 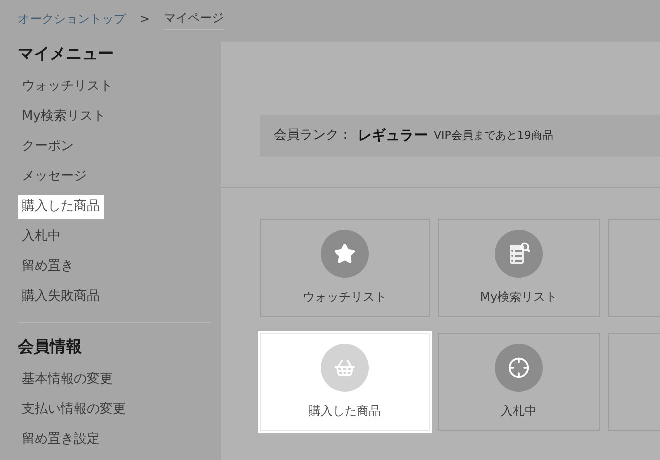 I want to click on sidebar-heading: 会員情報, so click(x=50, y=346).